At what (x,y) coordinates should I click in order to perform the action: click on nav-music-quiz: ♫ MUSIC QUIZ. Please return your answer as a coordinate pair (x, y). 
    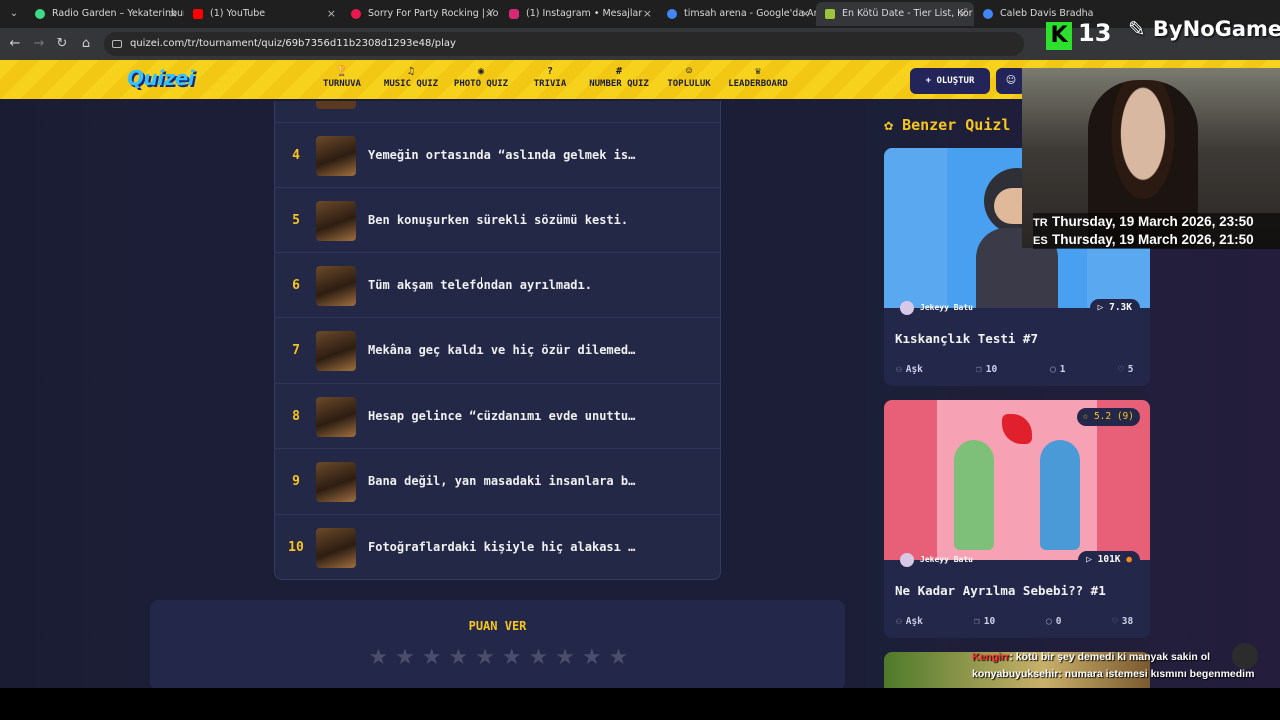
    Looking at the image, I should click on (411, 77).